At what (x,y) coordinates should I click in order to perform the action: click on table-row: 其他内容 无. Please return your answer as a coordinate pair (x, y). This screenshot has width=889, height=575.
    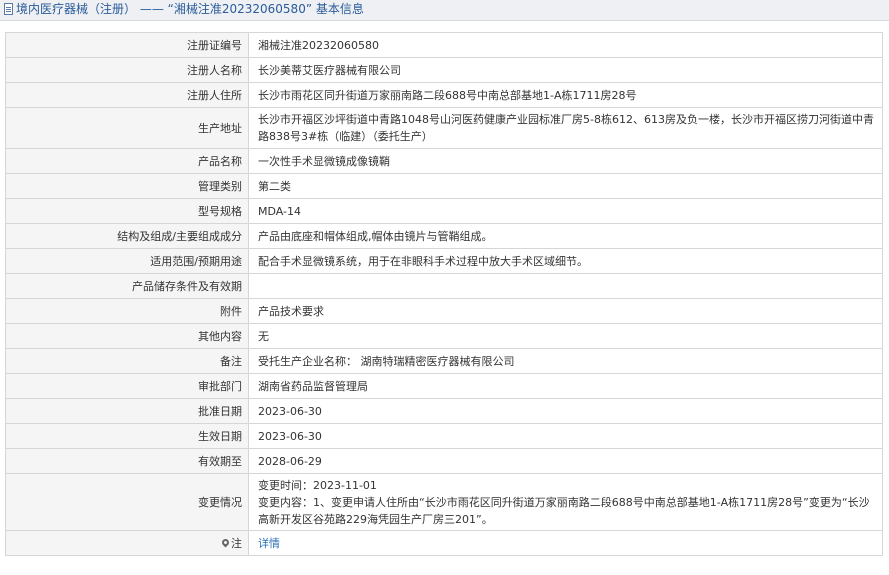
    Looking at the image, I should click on (444, 336).